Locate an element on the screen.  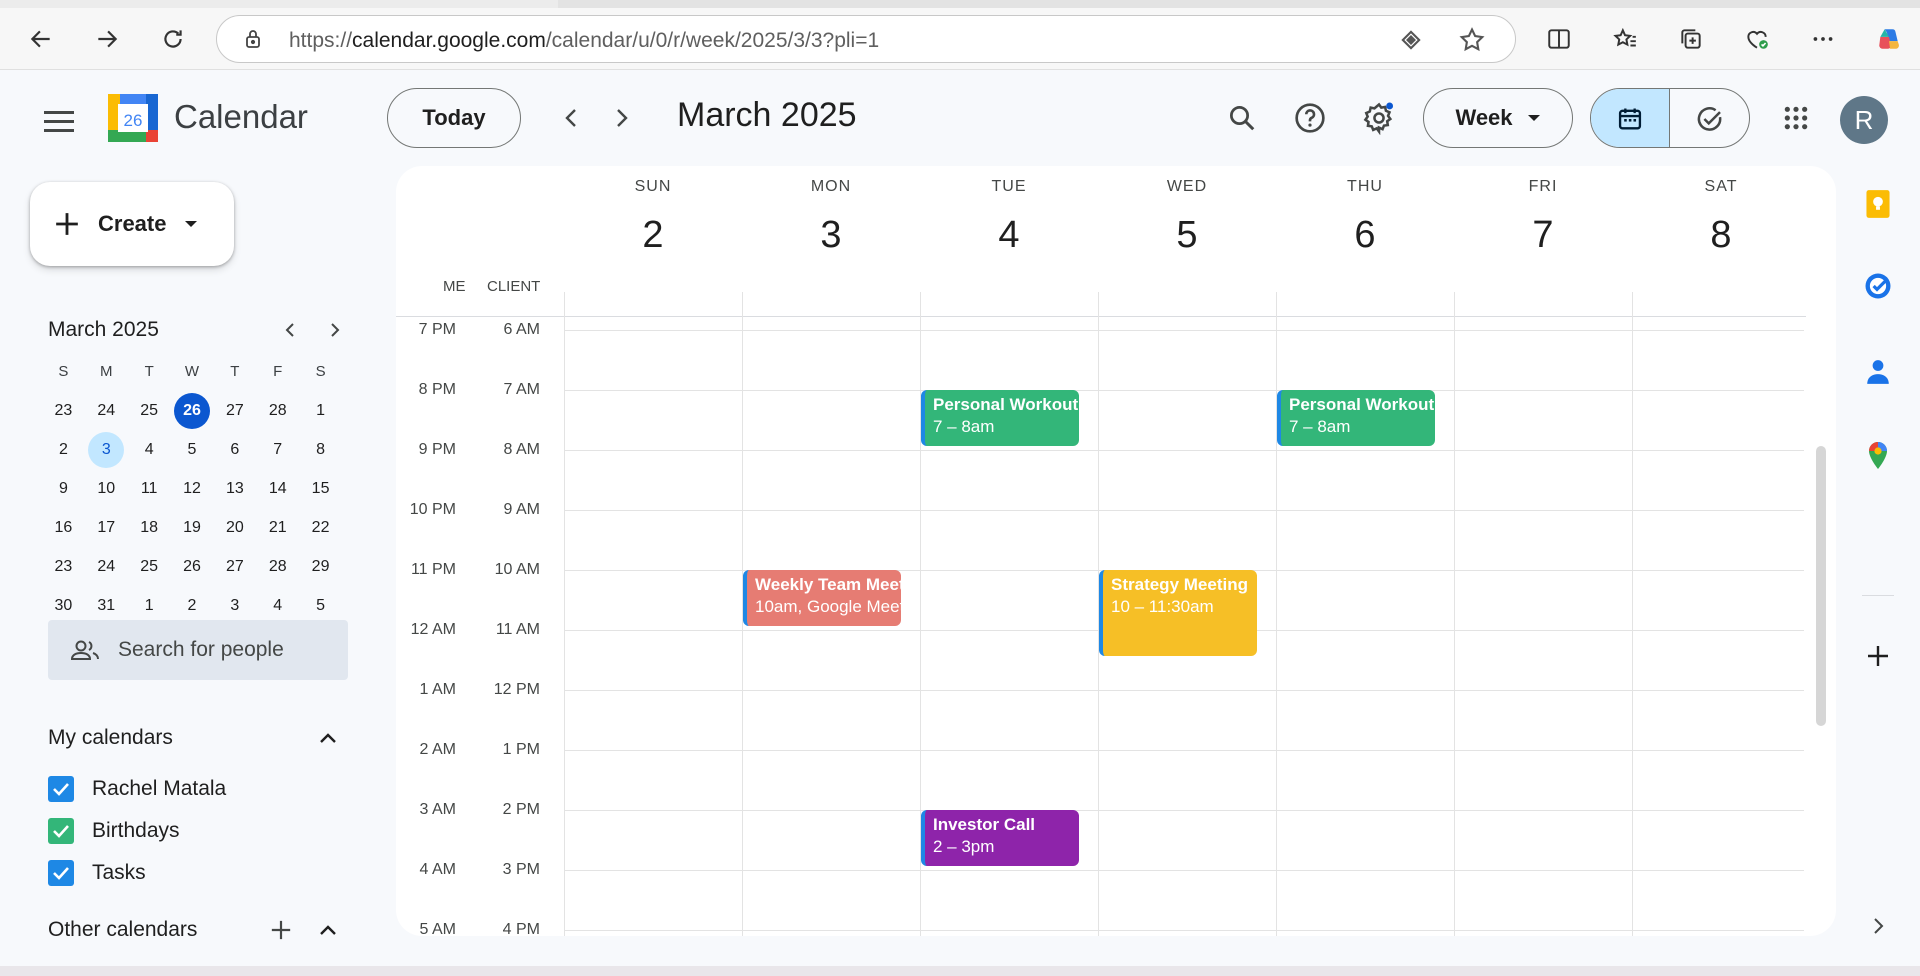
calendar-item: Tasks is located at coordinates (97, 873).